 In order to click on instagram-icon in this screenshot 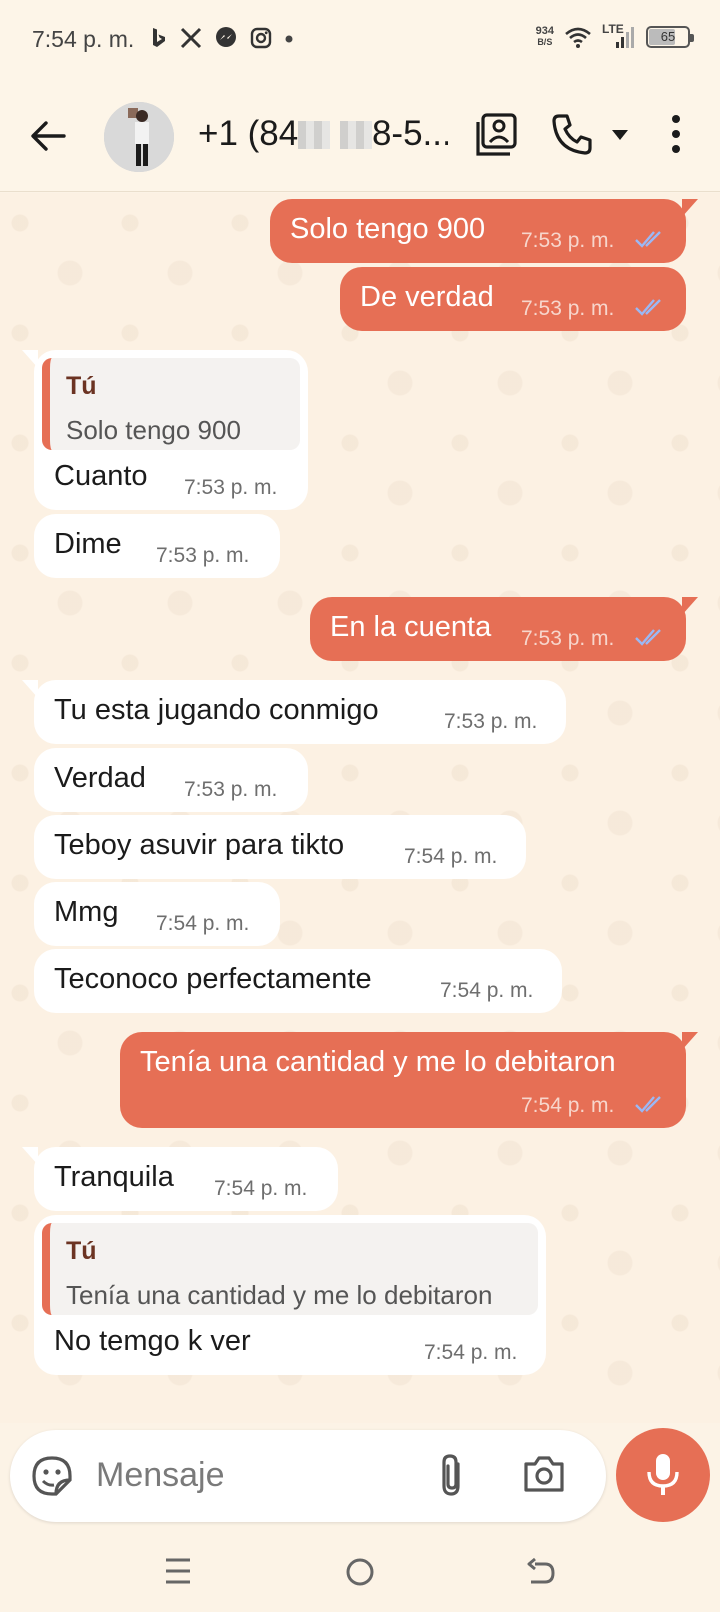, I will do `click(261, 38)`.